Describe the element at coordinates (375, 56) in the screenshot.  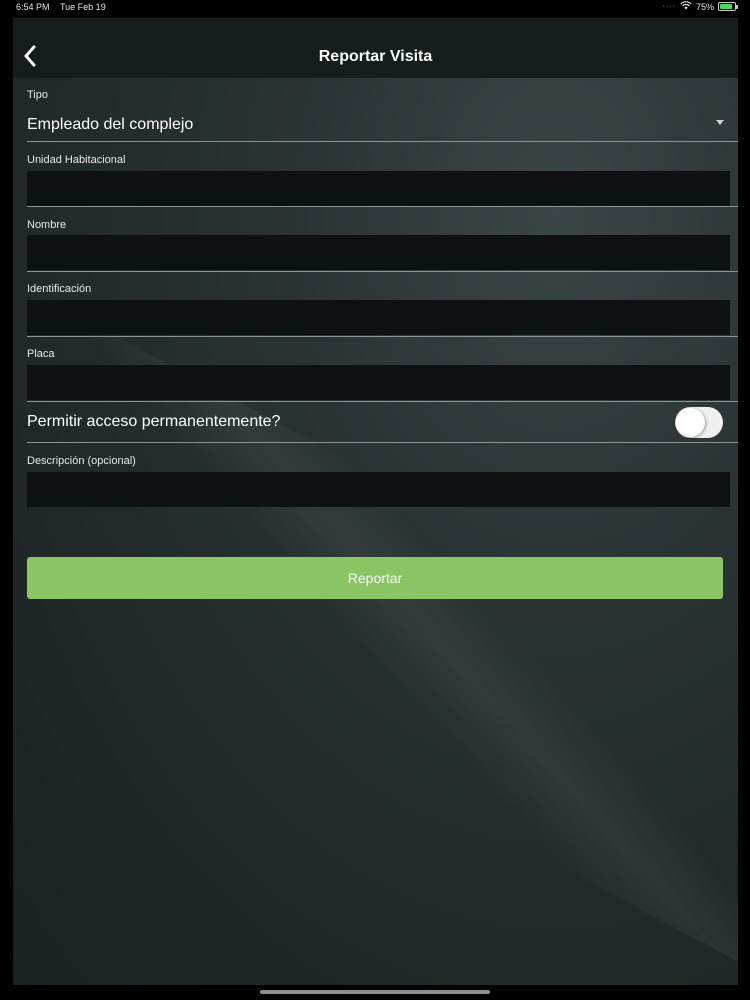
I see `page-title: Reportar Visita` at that location.